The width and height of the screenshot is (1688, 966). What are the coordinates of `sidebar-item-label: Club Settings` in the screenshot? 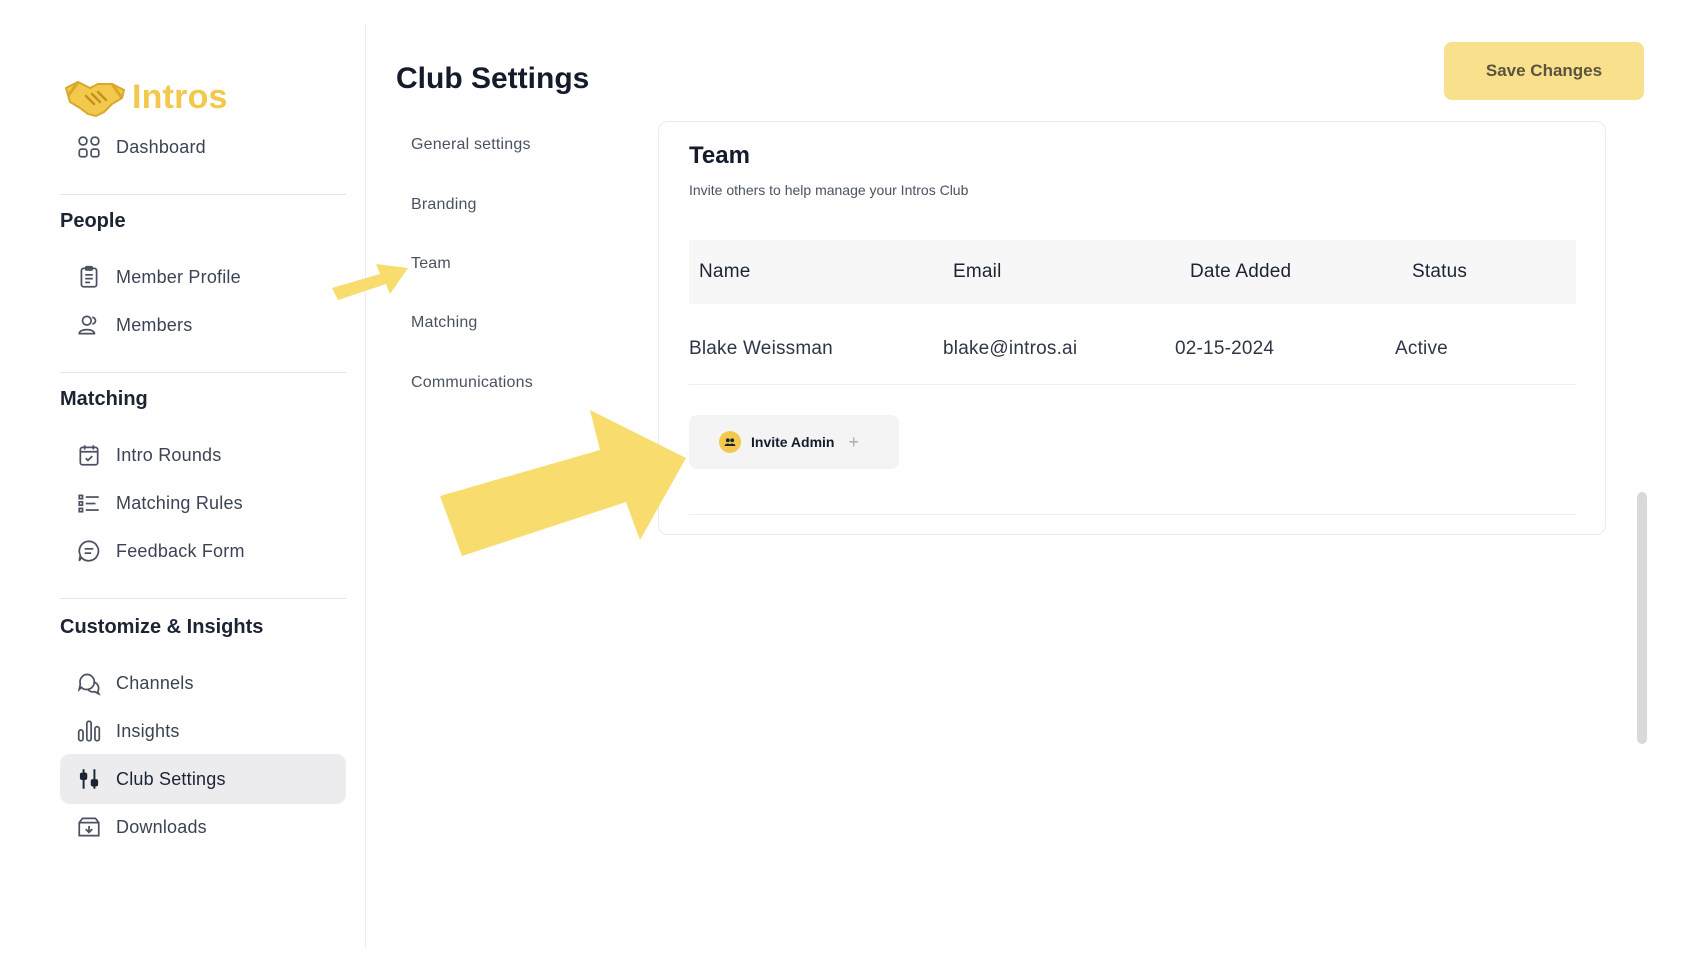 It's located at (171, 778).